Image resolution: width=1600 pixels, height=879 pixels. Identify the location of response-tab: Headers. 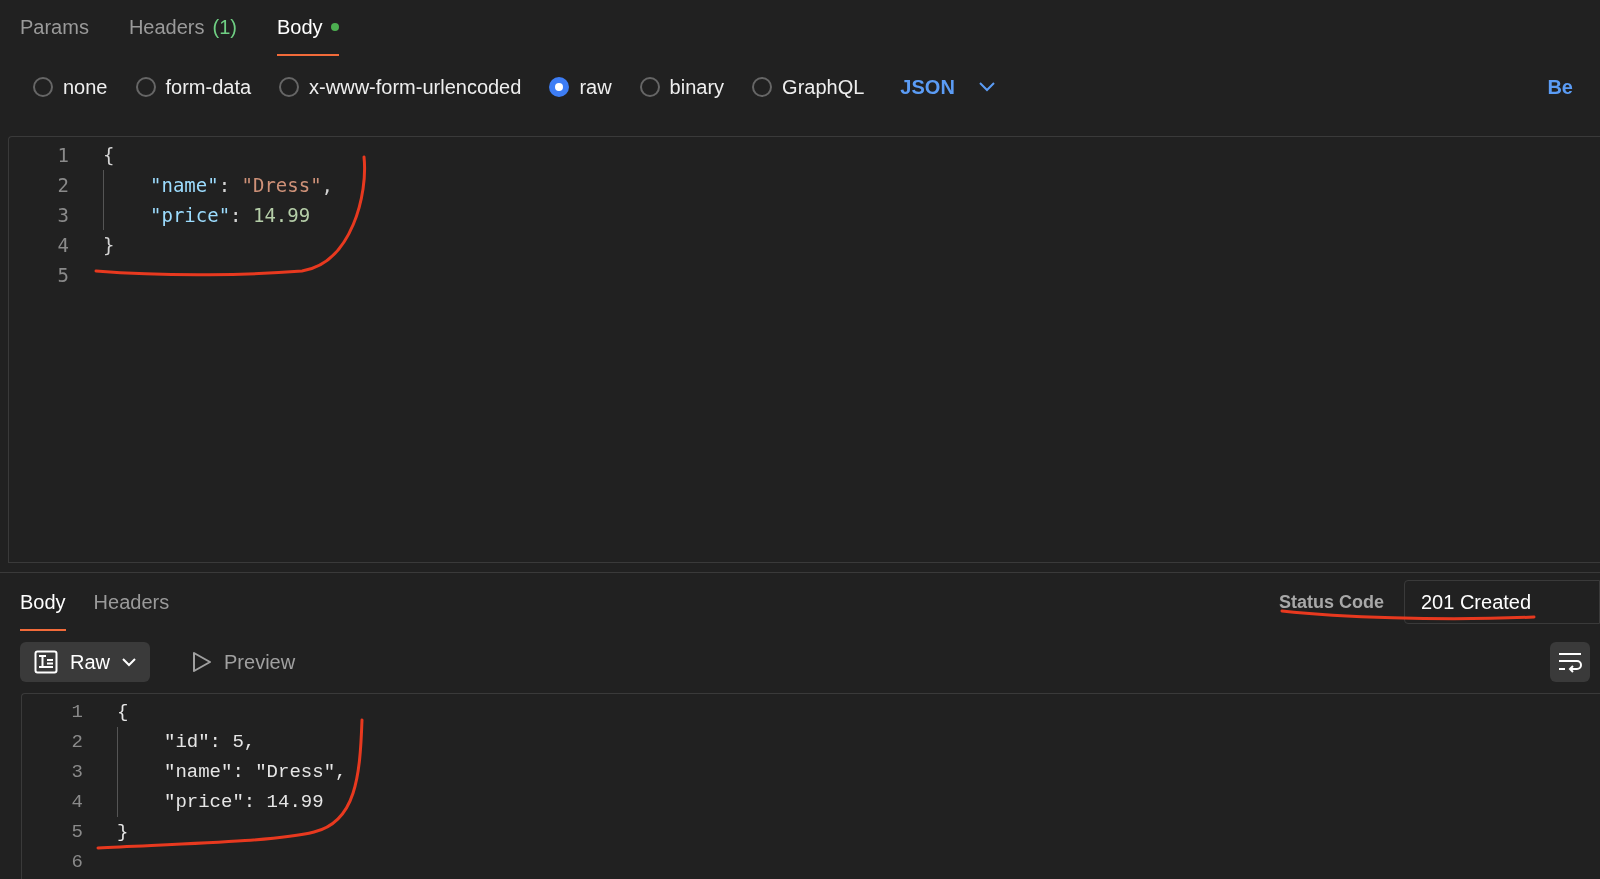
(131, 609).